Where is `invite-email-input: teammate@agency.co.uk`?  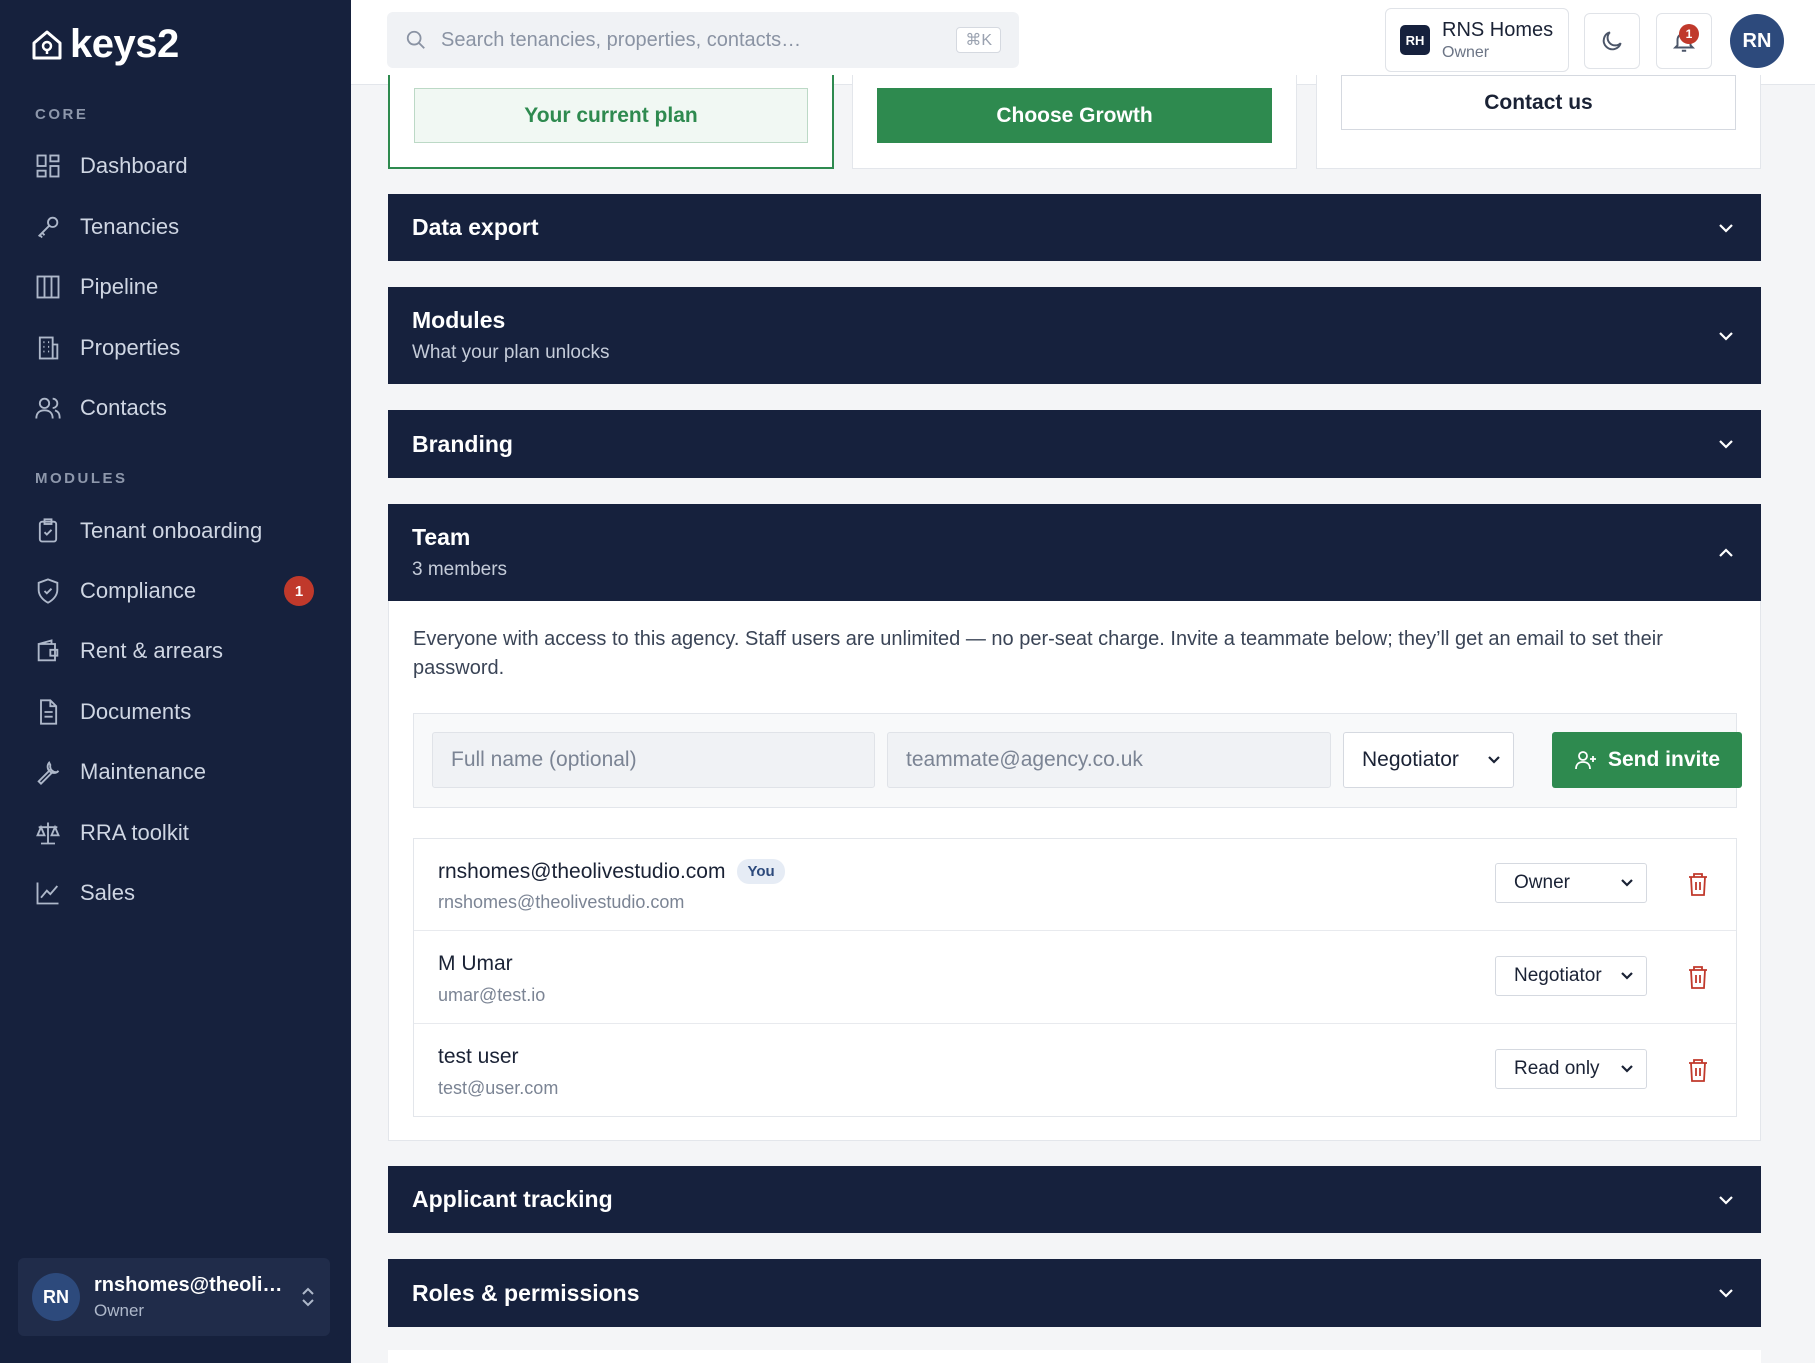
invite-email-input: teammate@agency.co.uk is located at coordinates (1109, 760).